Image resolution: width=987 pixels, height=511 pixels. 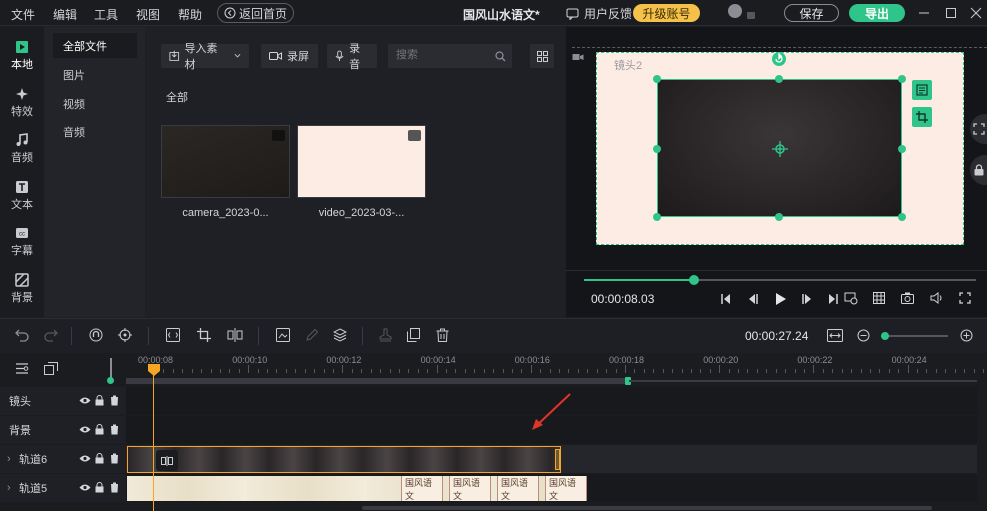 I want to click on step-back-icon, so click(x=753, y=299).